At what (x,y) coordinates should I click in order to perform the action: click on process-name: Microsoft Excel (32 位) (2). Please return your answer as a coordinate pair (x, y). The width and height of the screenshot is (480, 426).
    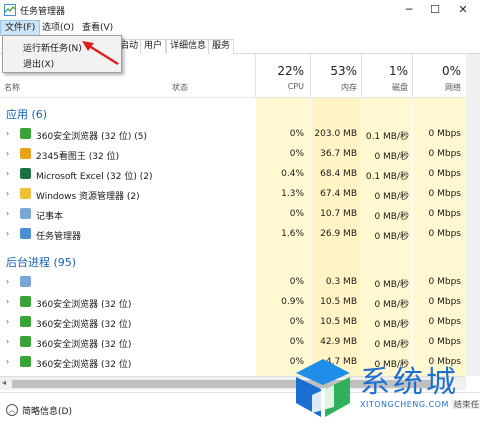
    Looking at the image, I should click on (94, 177).